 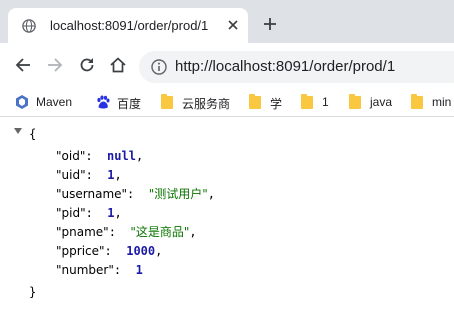 What do you see at coordinates (33, 134) in the screenshot?
I see `json-open-brace: {` at bounding box center [33, 134].